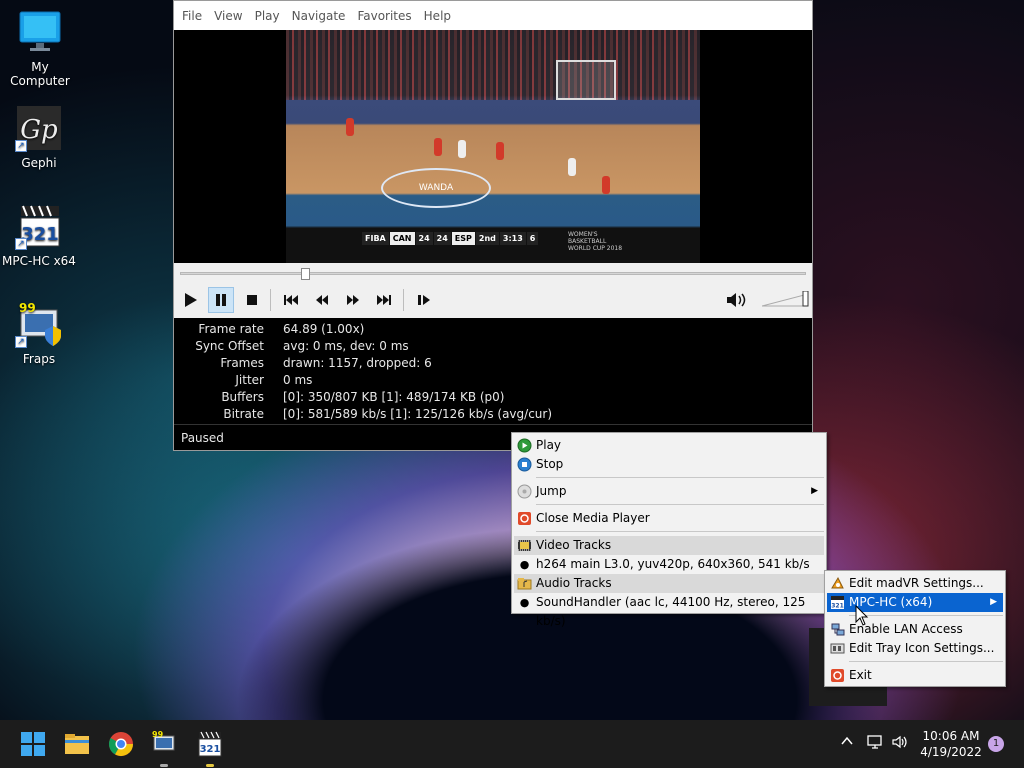 This screenshot has height=768, width=1024. I want to click on play-button, so click(190, 300).